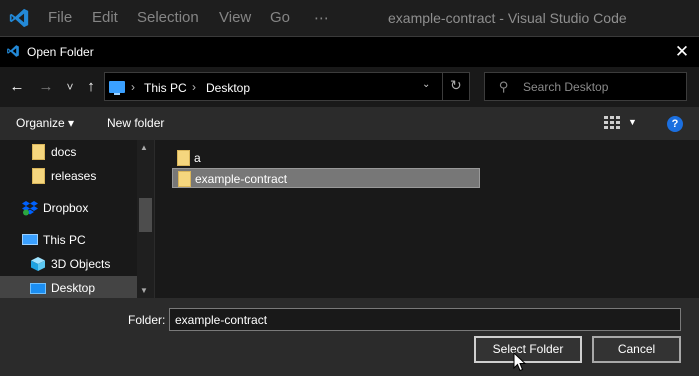 The image size is (699, 376). What do you see at coordinates (507, 18) in the screenshot?
I see `window-title: example-contract - Visual Studio Code` at bounding box center [507, 18].